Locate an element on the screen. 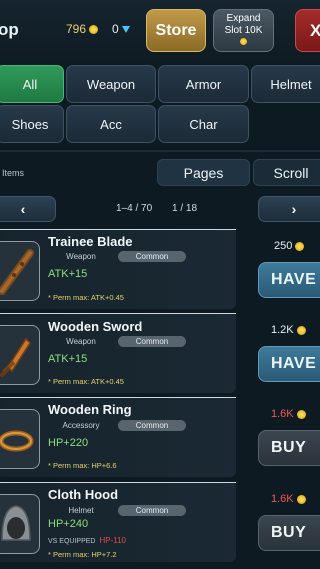  vs-label: VS EQUIPPED is located at coordinates (72, 541).